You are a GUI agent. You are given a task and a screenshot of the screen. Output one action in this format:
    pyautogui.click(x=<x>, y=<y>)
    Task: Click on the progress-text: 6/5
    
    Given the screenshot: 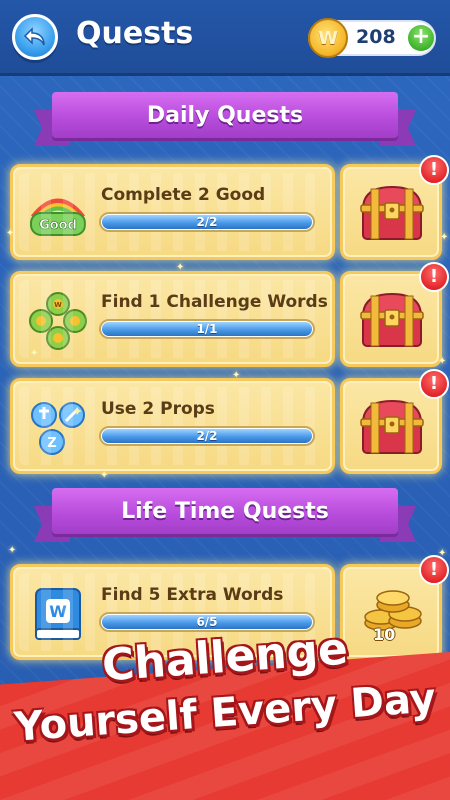 What is the action you would take?
    pyautogui.click(x=207, y=622)
    